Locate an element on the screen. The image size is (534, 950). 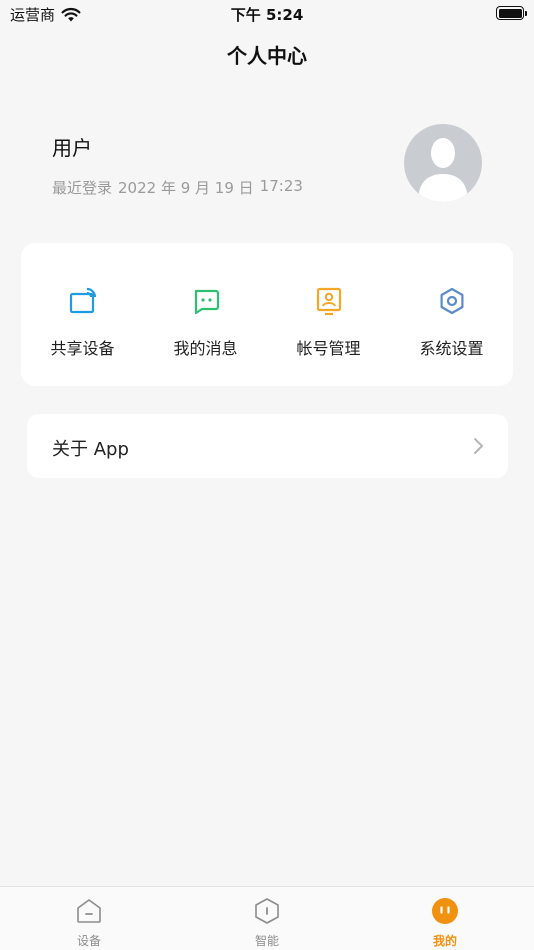
last-login-date: 2022 年 9 月 19 日 is located at coordinates (186, 188).